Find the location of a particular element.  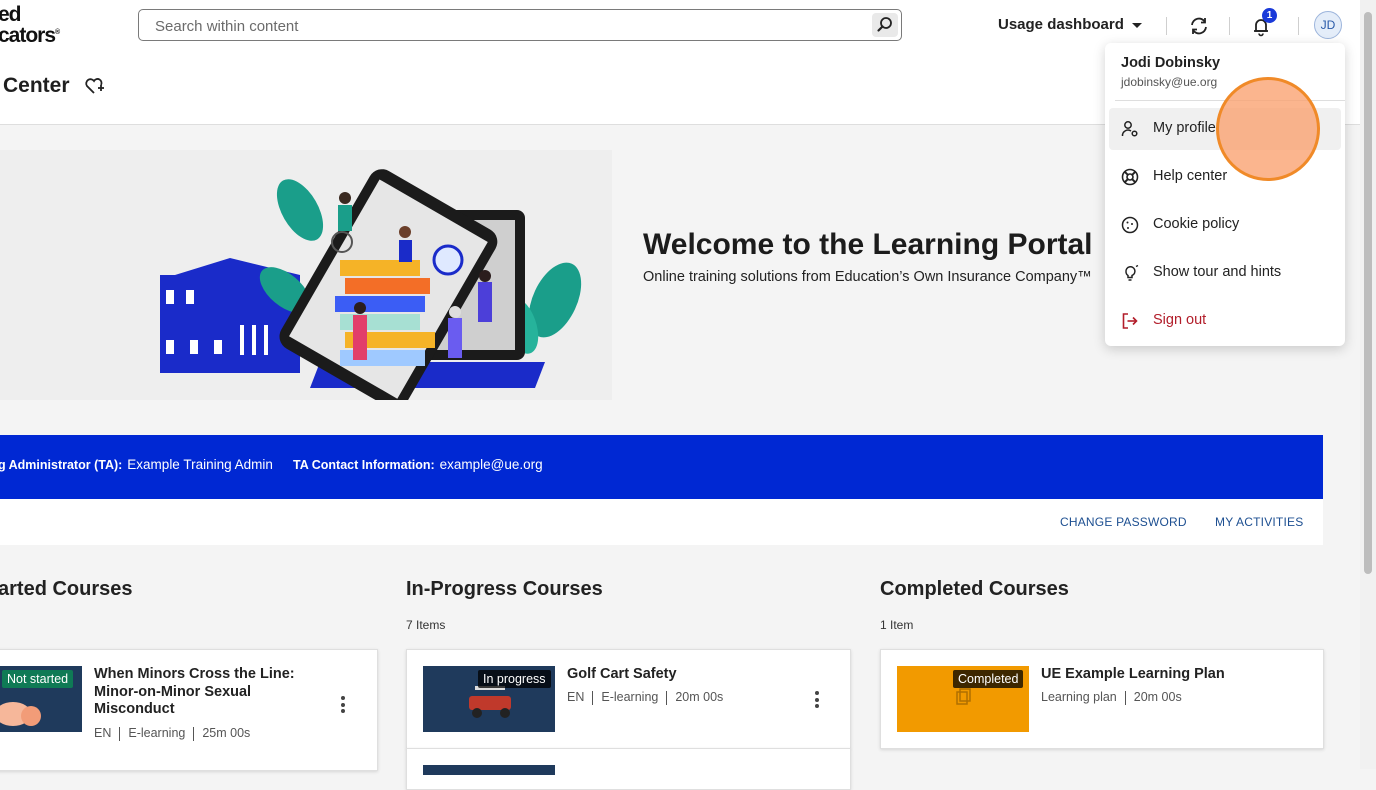

logo: ed cators® is located at coordinates (30, 25).